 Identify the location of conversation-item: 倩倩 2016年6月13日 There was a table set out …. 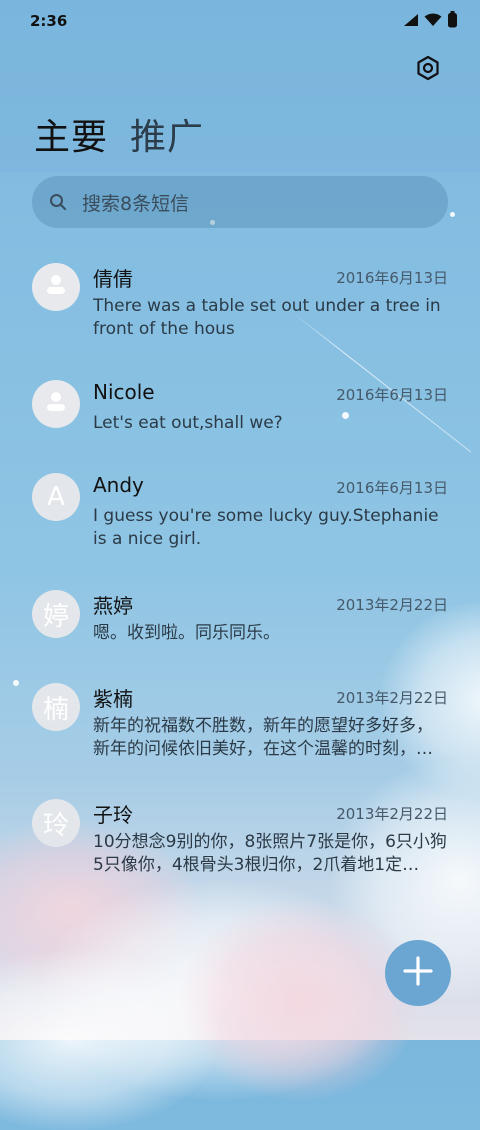
(240, 308).